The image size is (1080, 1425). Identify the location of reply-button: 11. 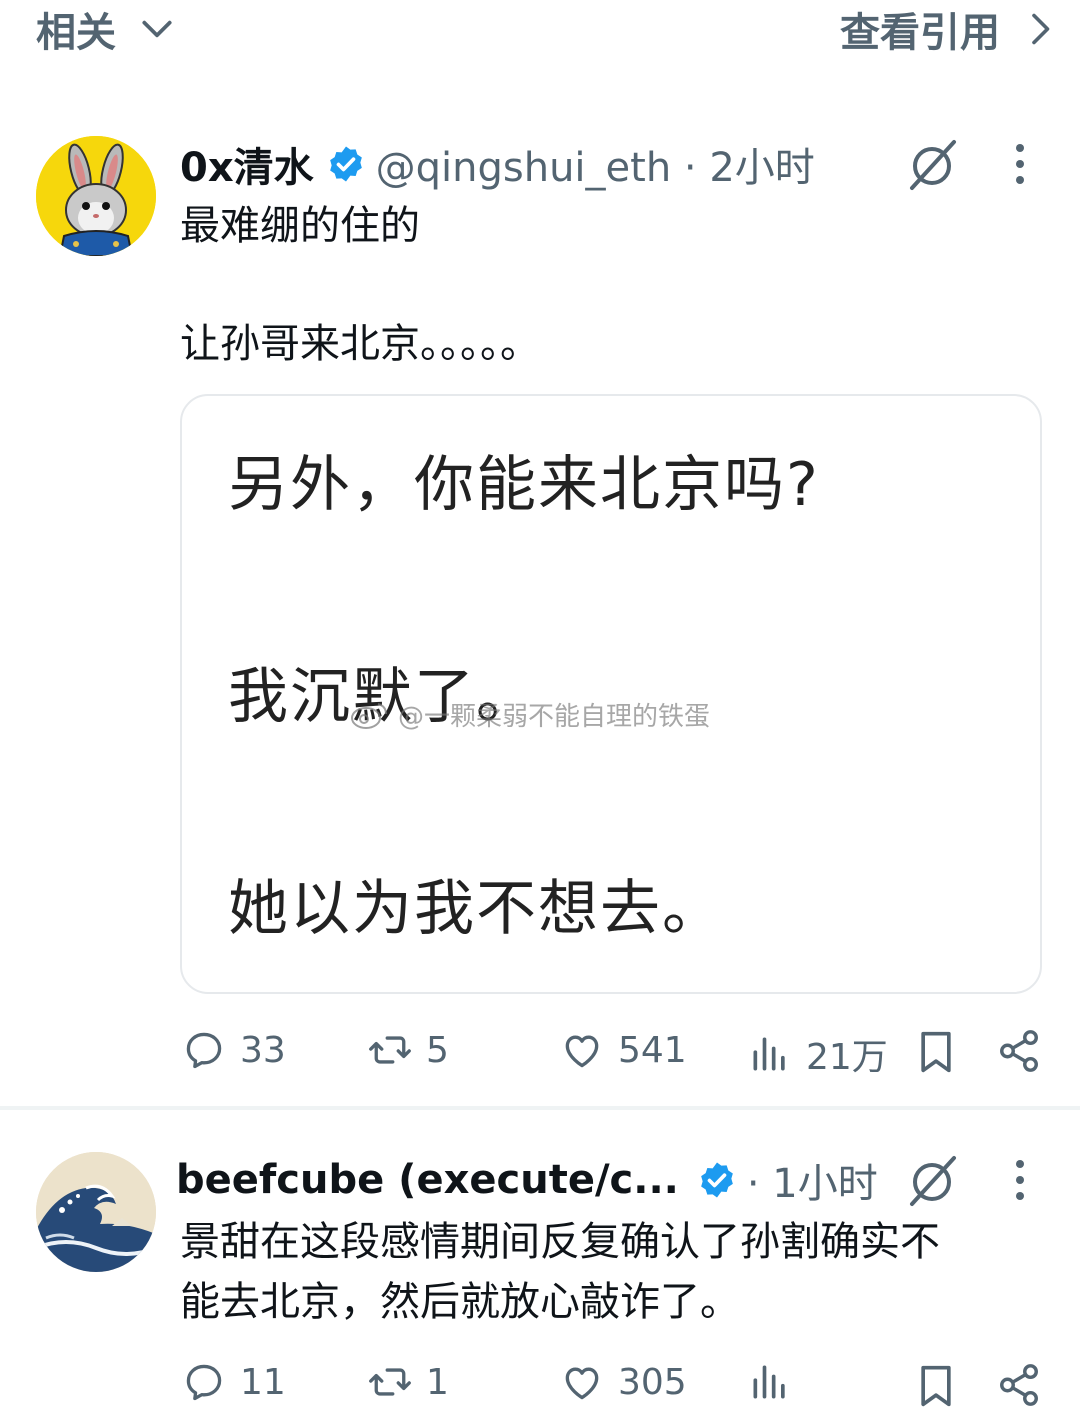
(234, 1382).